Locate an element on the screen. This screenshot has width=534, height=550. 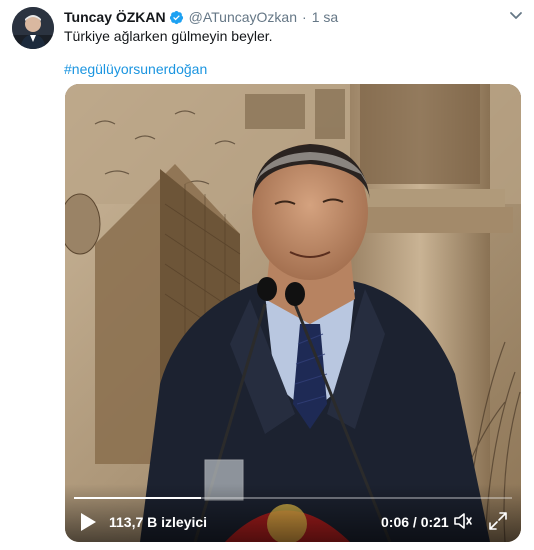
author-handle: @ATuncayOzkan is located at coordinates (243, 17).